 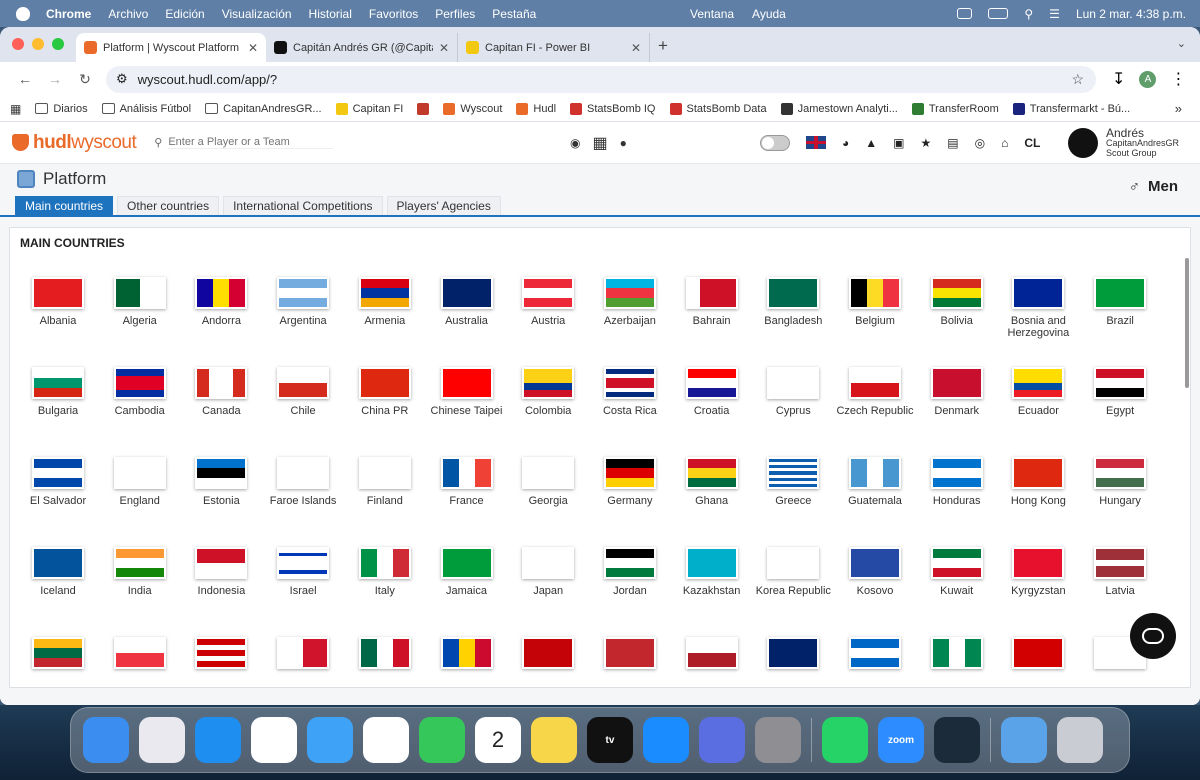 What do you see at coordinates (221, 567) in the screenshot?
I see `country-item: Indonesia` at bounding box center [221, 567].